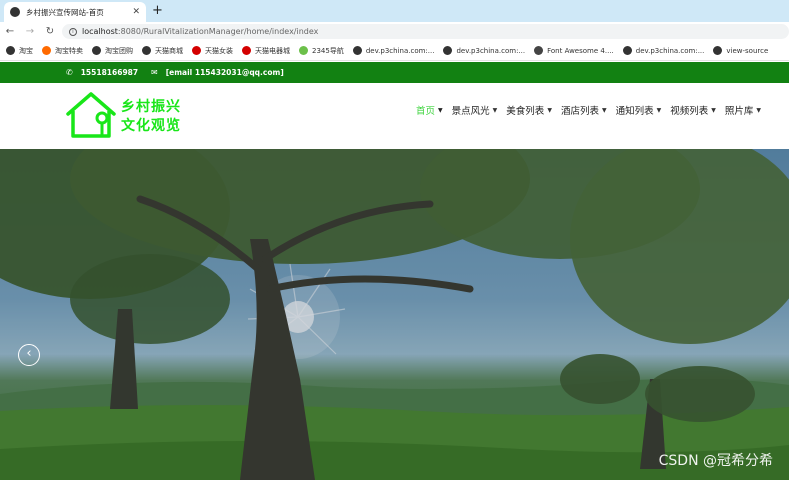 Image resolution: width=789 pixels, height=480 pixels. What do you see at coordinates (15, 12) in the screenshot?
I see `globe-icon` at bounding box center [15, 12].